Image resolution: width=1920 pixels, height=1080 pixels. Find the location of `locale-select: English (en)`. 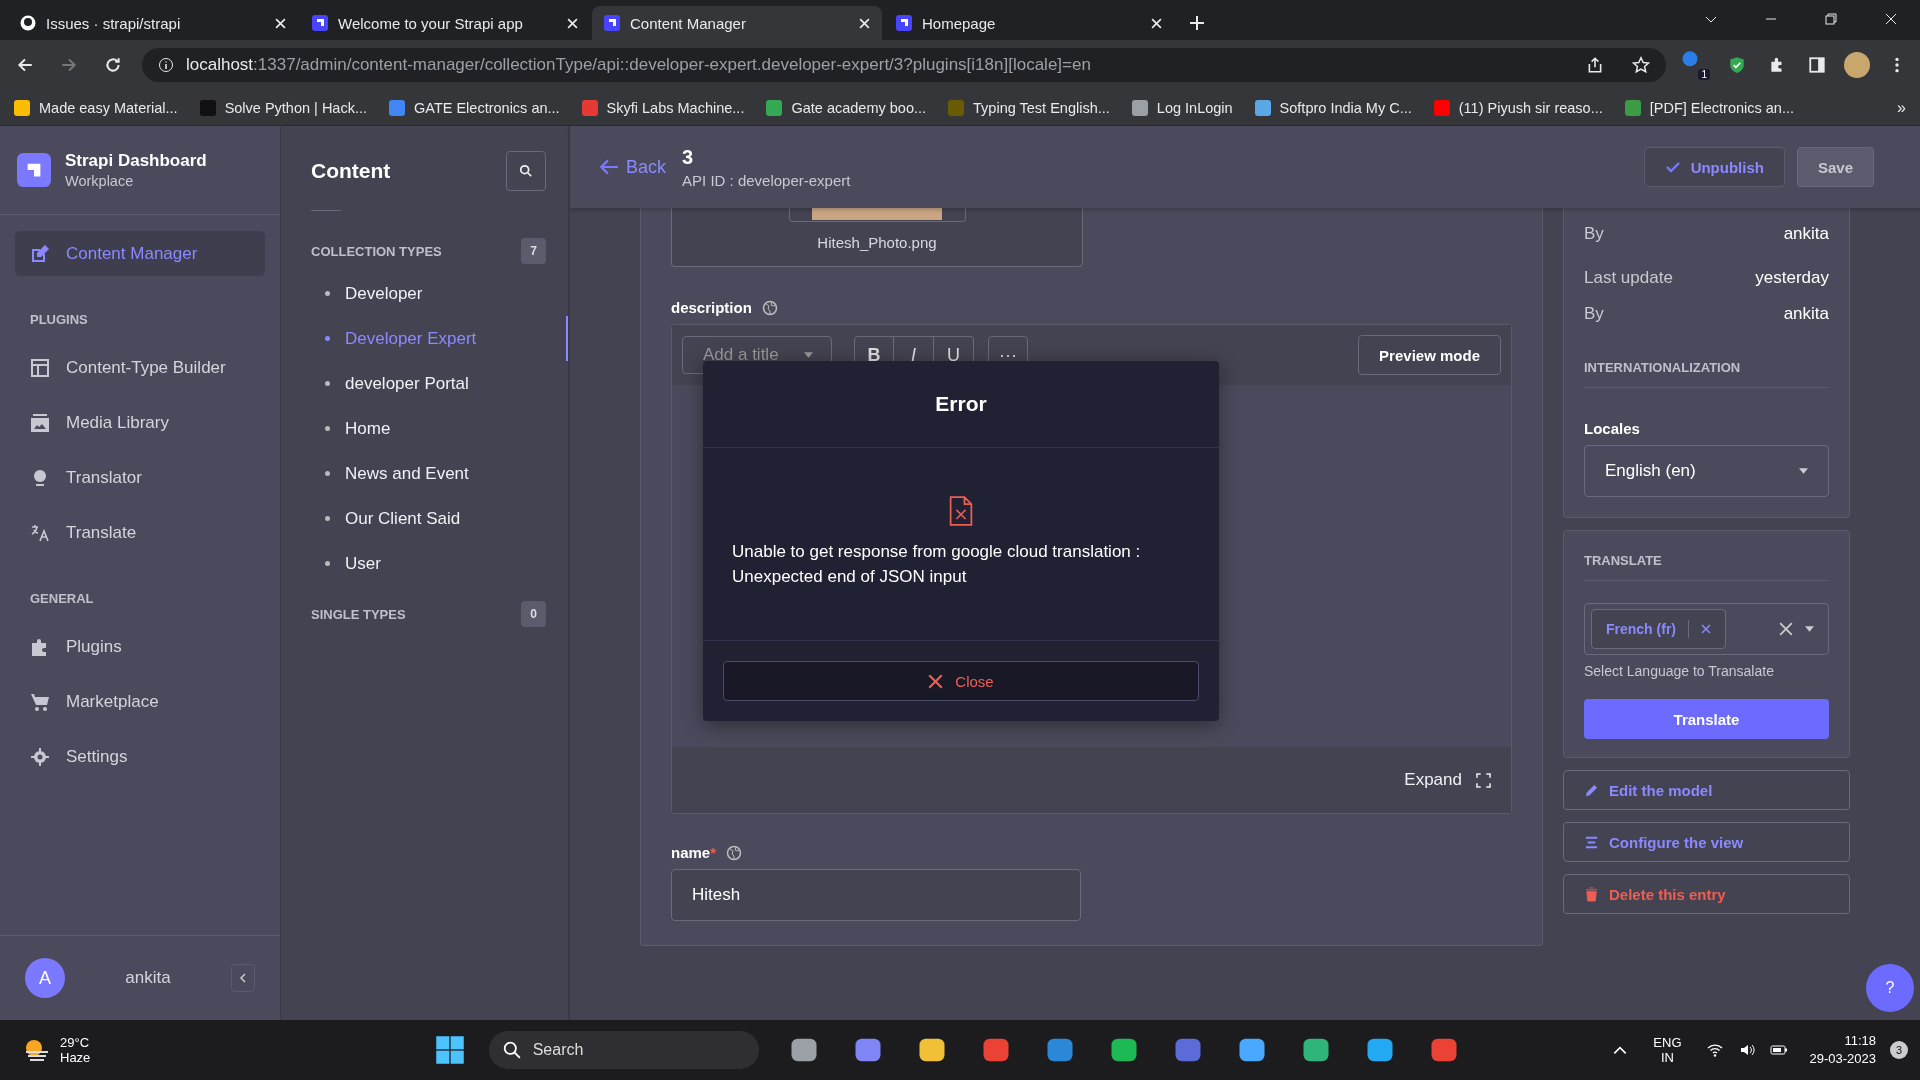

locale-select: English (en) is located at coordinates (1706, 471).